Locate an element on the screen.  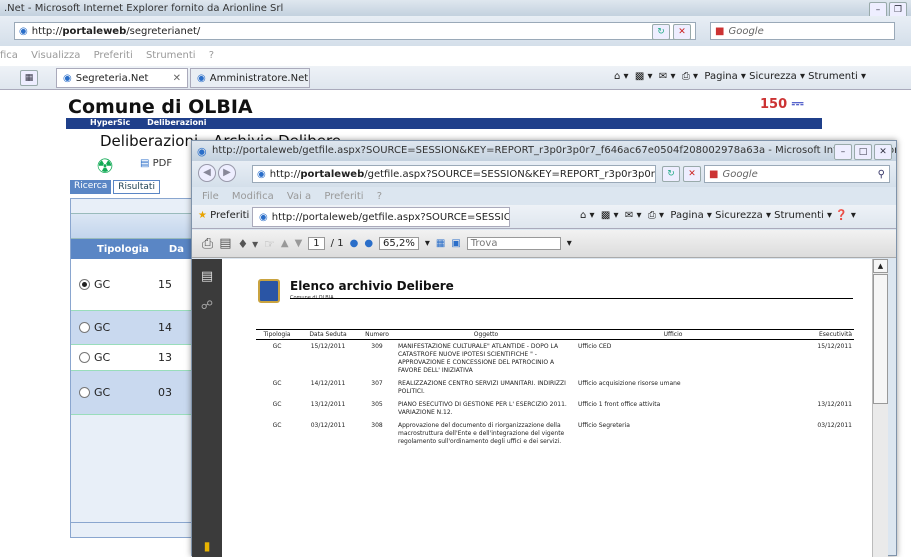
results-row: GC 03 is located at coordinates (135, 393).